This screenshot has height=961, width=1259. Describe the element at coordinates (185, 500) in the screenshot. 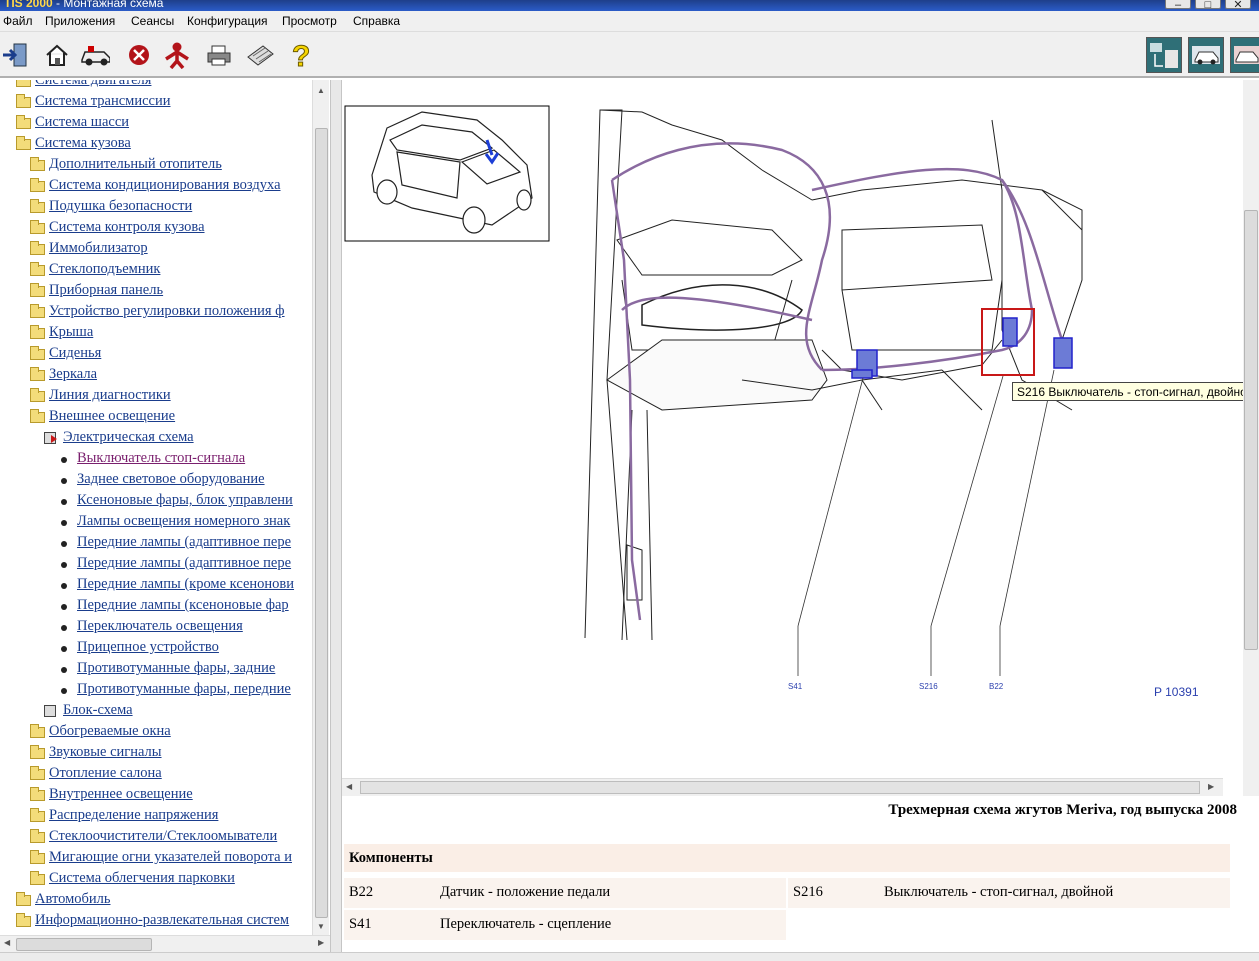

I see `tree-item-label: Ксеноновые фары, блок управлени` at that location.